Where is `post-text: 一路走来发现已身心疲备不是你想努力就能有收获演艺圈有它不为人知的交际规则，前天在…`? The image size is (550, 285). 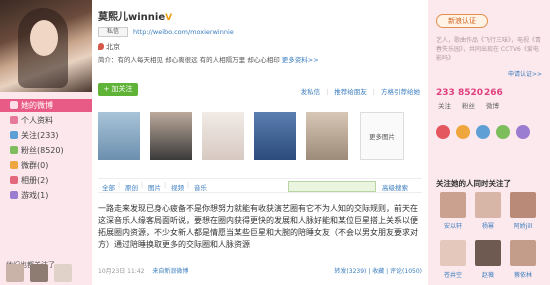
post-text: 一路走来发现已身心疲备不是你想努力就能有收获演艺圈有它不为人知的交际规则，前天在… is located at coordinates (258, 226).